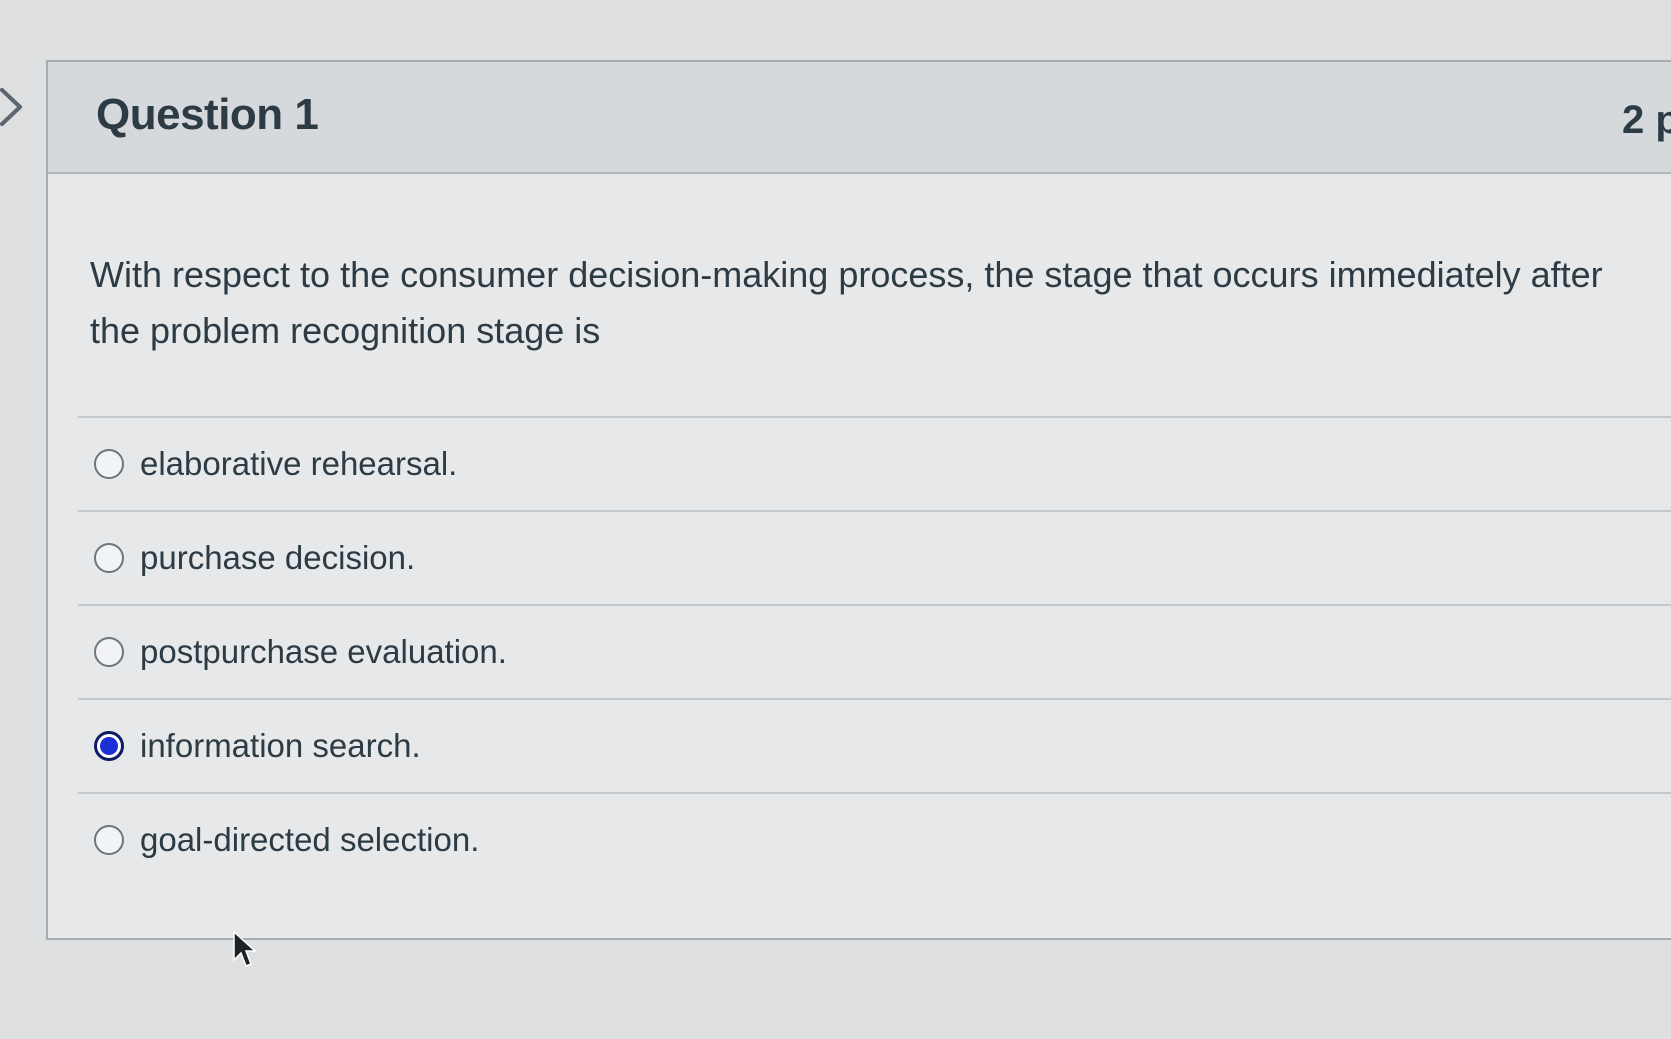 This screenshot has height=1039, width=1671. Describe the element at coordinates (299, 463) in the screenshot. I see `answer-label: elaborative rehearsal.` at that location.